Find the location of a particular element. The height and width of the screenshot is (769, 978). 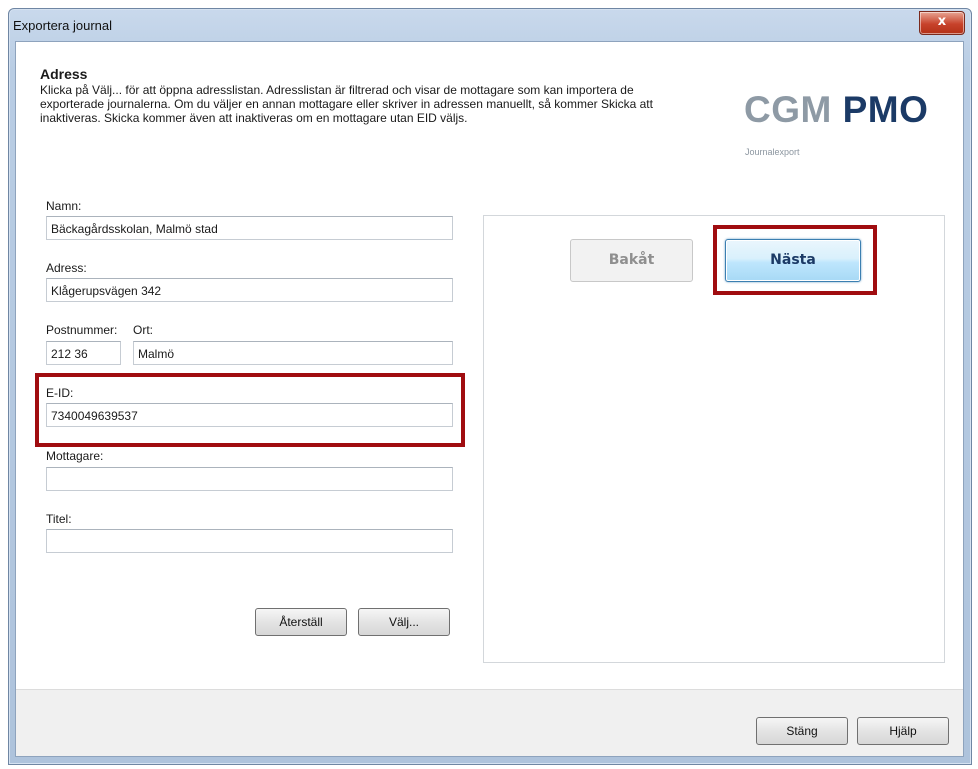

ort-field: Malmö is located at coordinates (293, 353).